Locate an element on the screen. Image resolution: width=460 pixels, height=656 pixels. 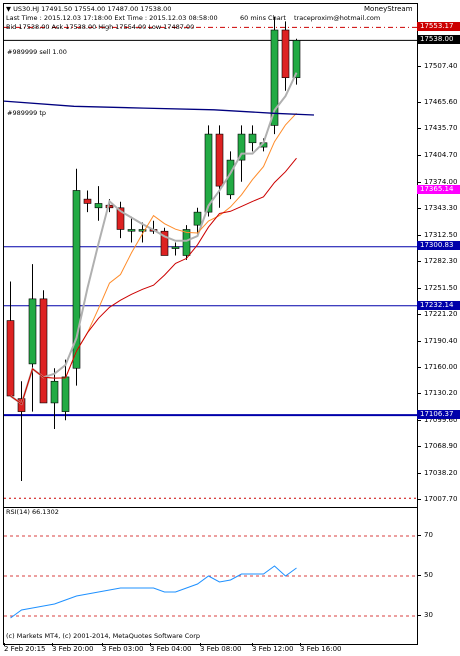
time-tick-label: 2 Feb 20:15 is located at coordinates (25, 648).